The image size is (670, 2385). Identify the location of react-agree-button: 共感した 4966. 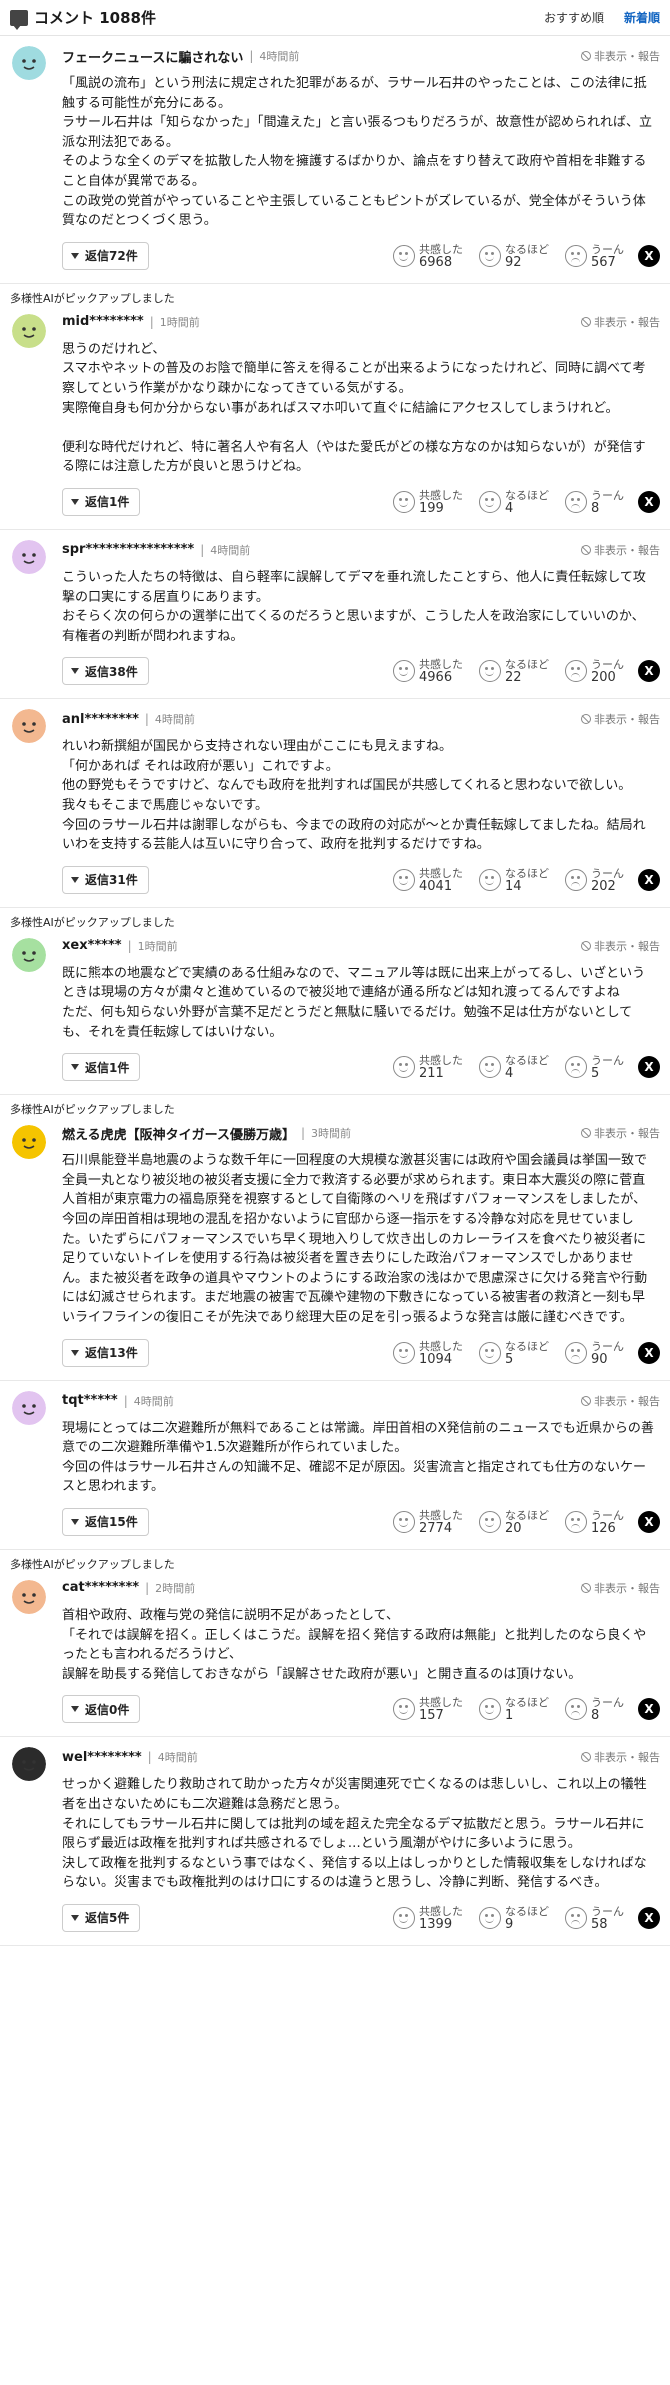
(428, 671).